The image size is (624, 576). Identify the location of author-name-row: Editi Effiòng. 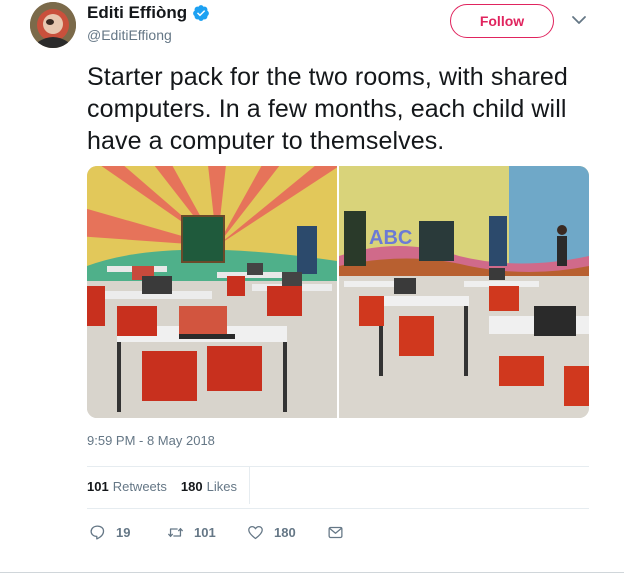
(148, 13).